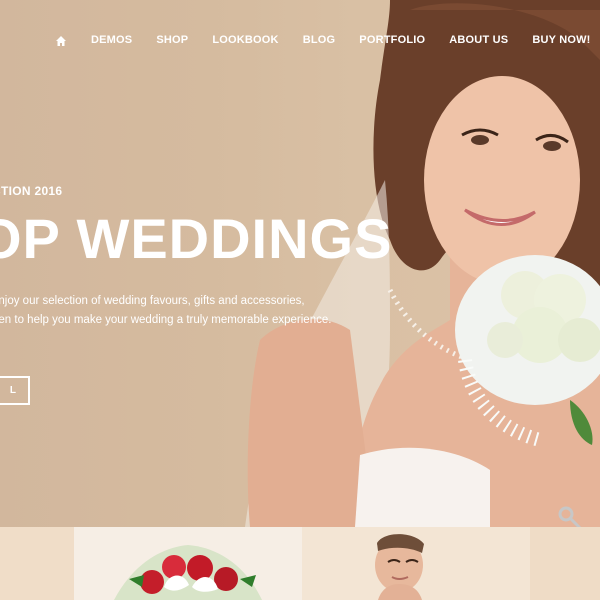  What do you see at coordinates (576, 515) in the screenshot?
I see `key-watermark-icon` at bounding box center [576, 515].